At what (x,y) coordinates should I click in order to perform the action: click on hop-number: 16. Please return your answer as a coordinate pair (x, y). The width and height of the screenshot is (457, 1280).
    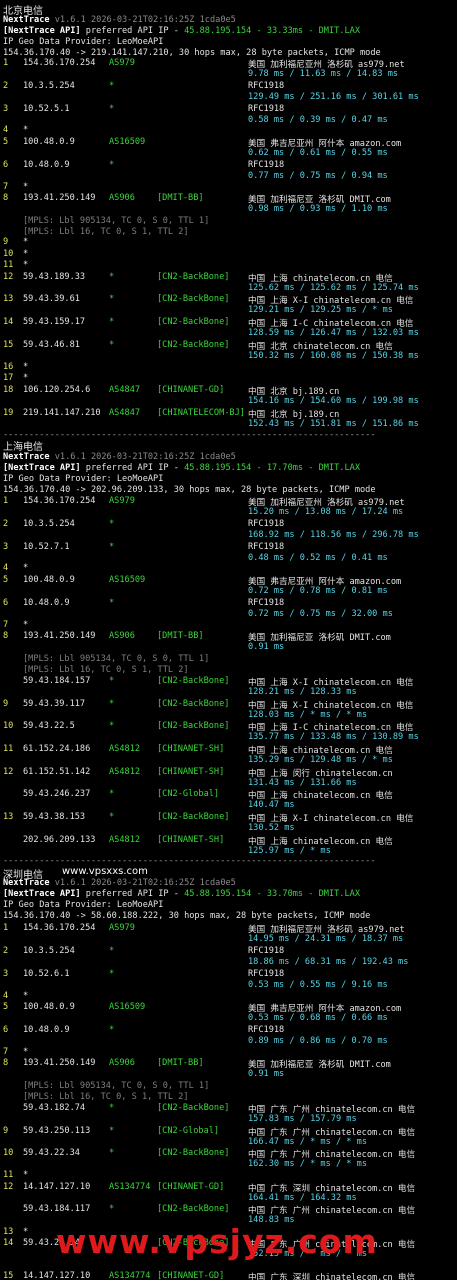
    Looking at the image, I should click on (8, 367).